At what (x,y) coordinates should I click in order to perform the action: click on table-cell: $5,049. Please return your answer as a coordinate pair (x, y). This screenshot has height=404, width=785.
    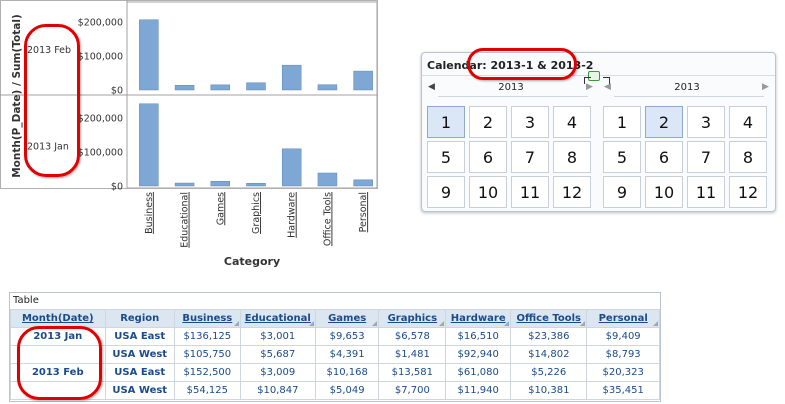
    Looking at the image, I should click on (347, 390).